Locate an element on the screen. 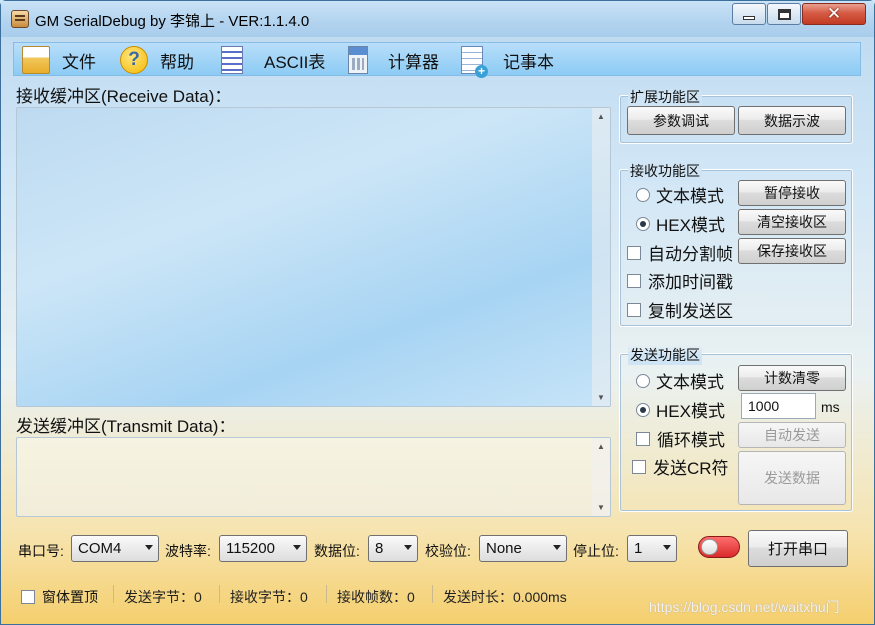 This screenshot has height=625, width=875. menu-item-calculator: 计算器 is located at coordinates (393, 60).